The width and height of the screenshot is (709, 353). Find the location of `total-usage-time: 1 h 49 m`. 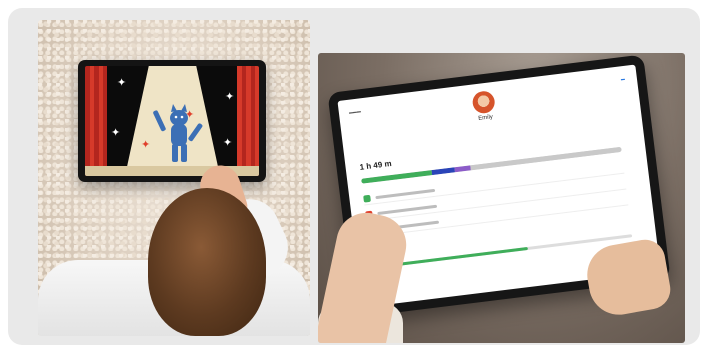

total-usage-time: 1 h 49 m is located at coordinates (376, 165).